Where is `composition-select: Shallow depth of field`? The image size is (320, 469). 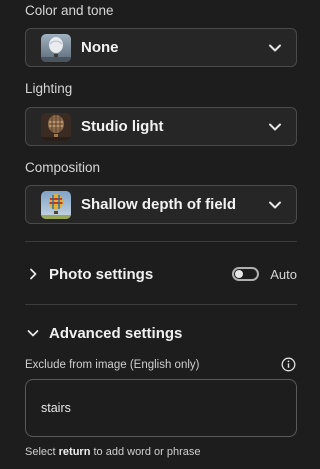 composition-select: Shallow depth of field is located at coordinates (161, 204).